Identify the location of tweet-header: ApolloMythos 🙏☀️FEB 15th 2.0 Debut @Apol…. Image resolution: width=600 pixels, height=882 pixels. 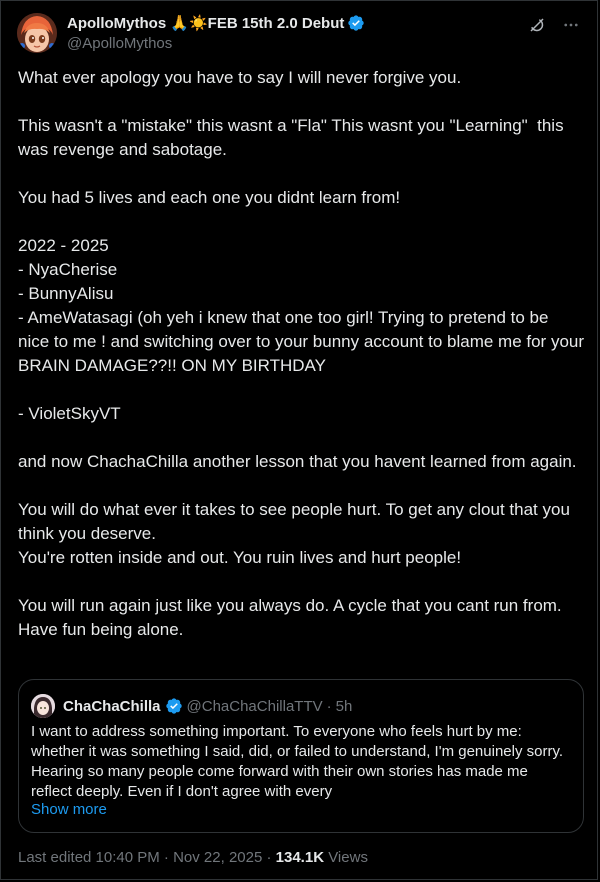
(299, 35).